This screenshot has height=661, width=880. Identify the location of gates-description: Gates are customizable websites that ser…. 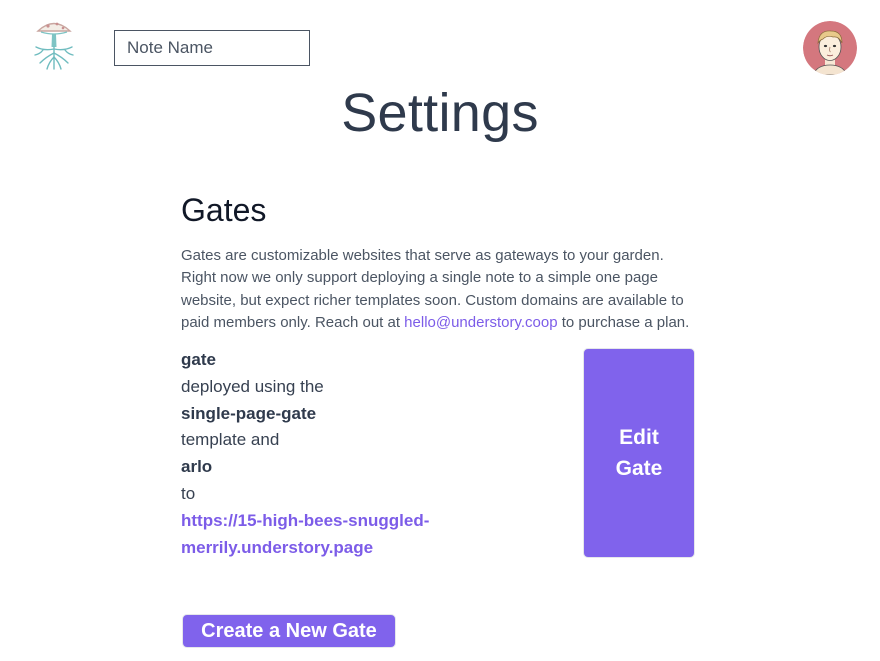
(441, 289).